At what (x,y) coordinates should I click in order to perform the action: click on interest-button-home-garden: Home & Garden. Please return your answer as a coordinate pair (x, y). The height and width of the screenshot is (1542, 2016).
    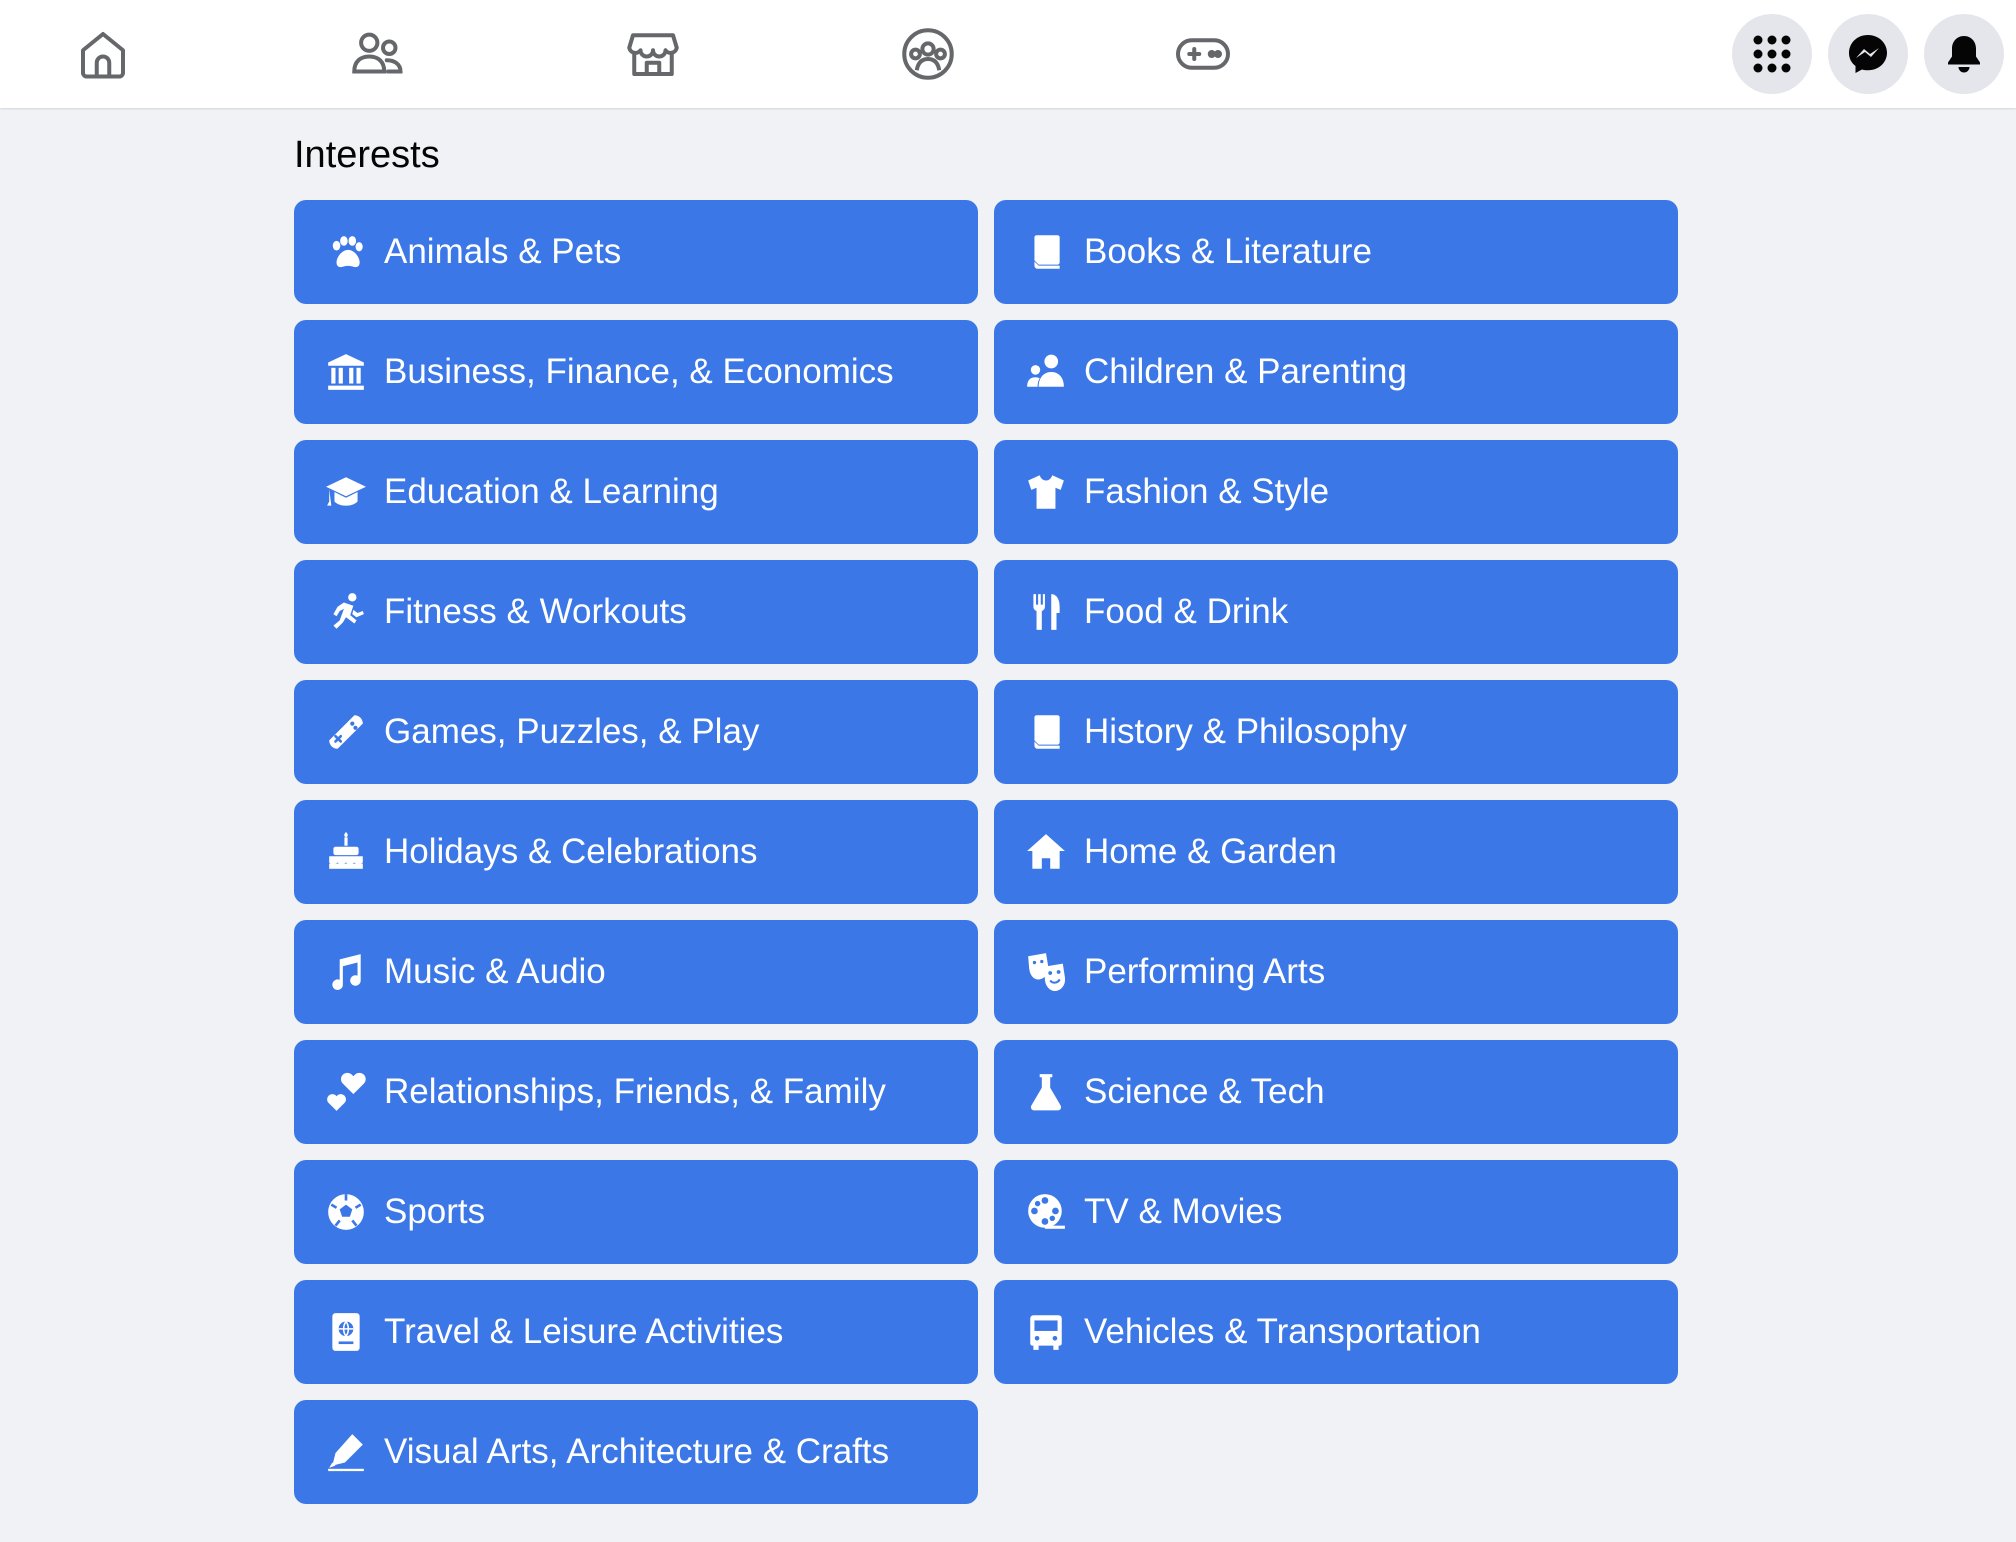
    Looking at the image, I should click on (1336, 852).